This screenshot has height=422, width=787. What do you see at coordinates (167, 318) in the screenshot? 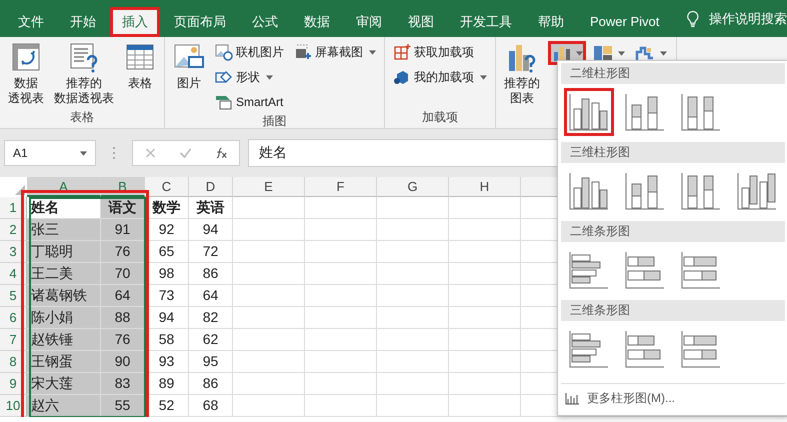
I see `table-cell: 94` at bounding box center [167, 318].